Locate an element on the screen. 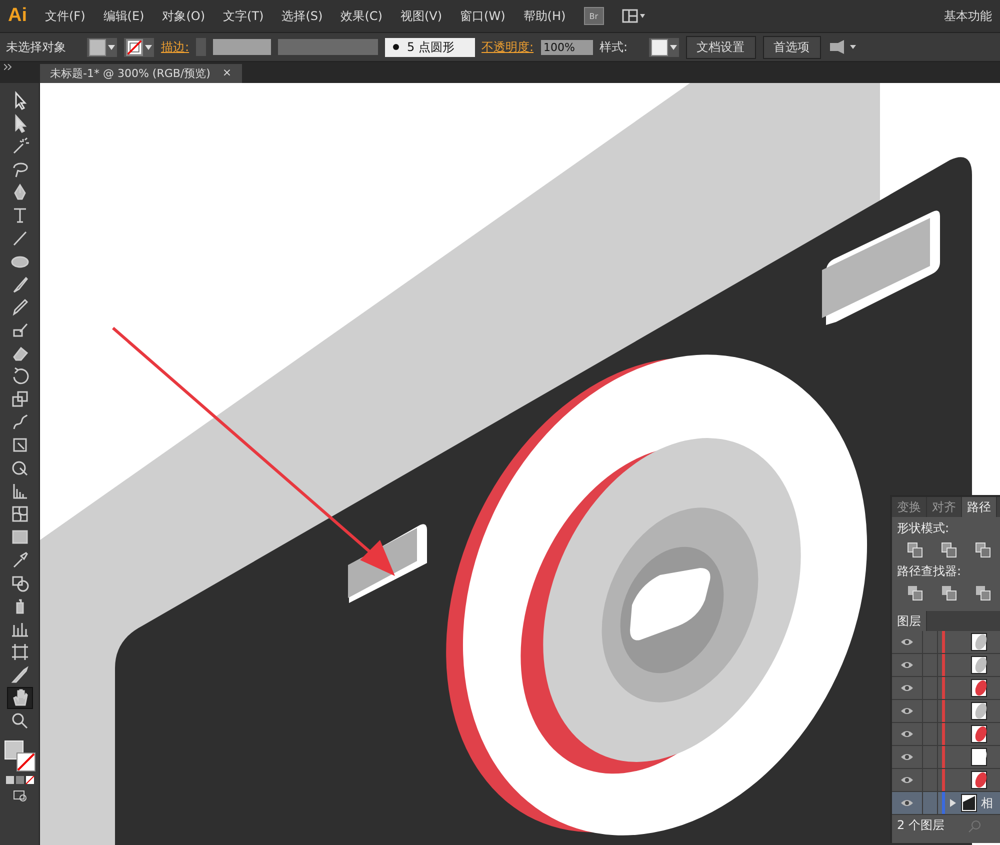  menu-item: 帮助(H) is located at coordinates (544, 16).